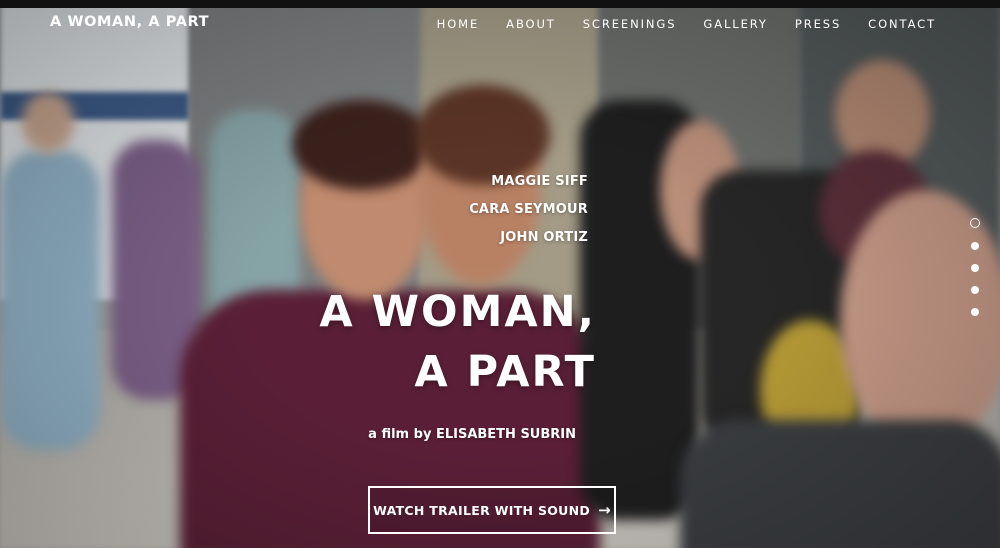 The height and width of the screenshot is (548, 1000). I want to click on nav-home: HOME, so click(458, 24).